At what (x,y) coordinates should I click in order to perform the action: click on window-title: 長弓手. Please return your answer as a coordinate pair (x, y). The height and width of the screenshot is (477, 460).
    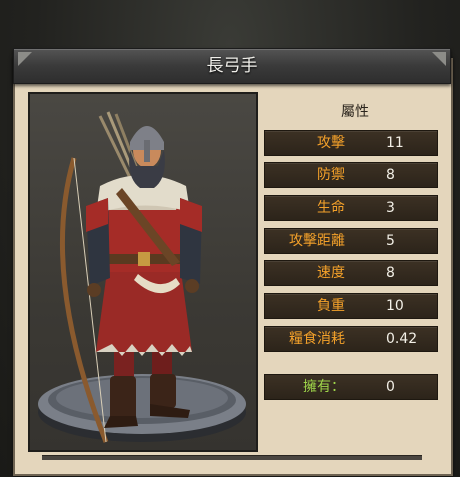
    Looking at the image, I should click on (232, 66).